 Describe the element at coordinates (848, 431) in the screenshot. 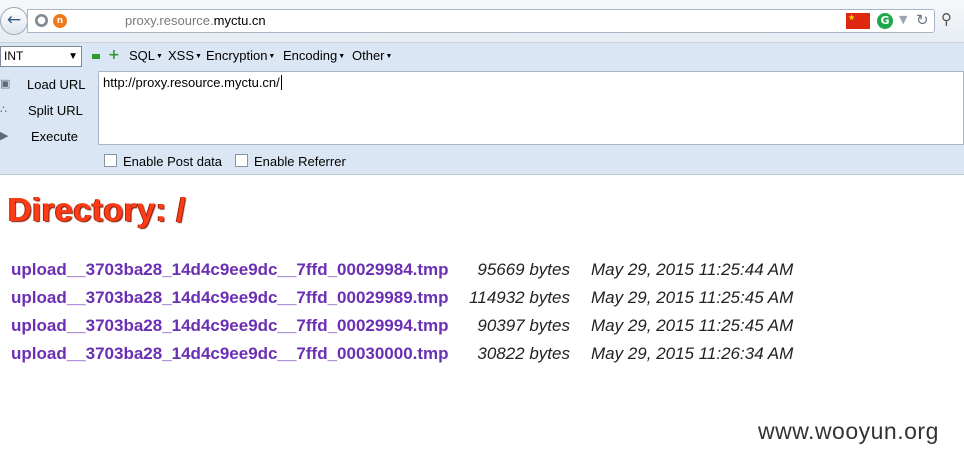

I see `watermark: www.wooyun.org` at that location.